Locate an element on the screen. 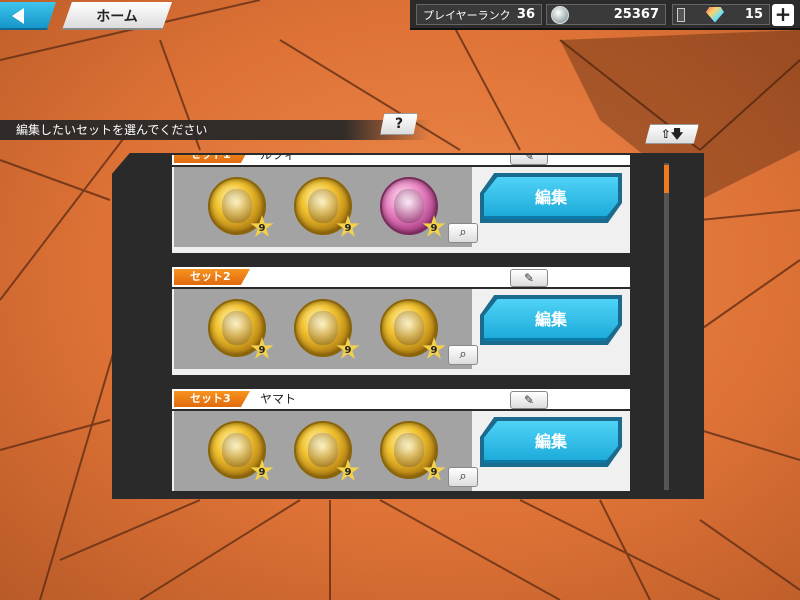 This screenshot has height=600, width=800. coin-counter: 25367 is located at coordinates (606, 14).